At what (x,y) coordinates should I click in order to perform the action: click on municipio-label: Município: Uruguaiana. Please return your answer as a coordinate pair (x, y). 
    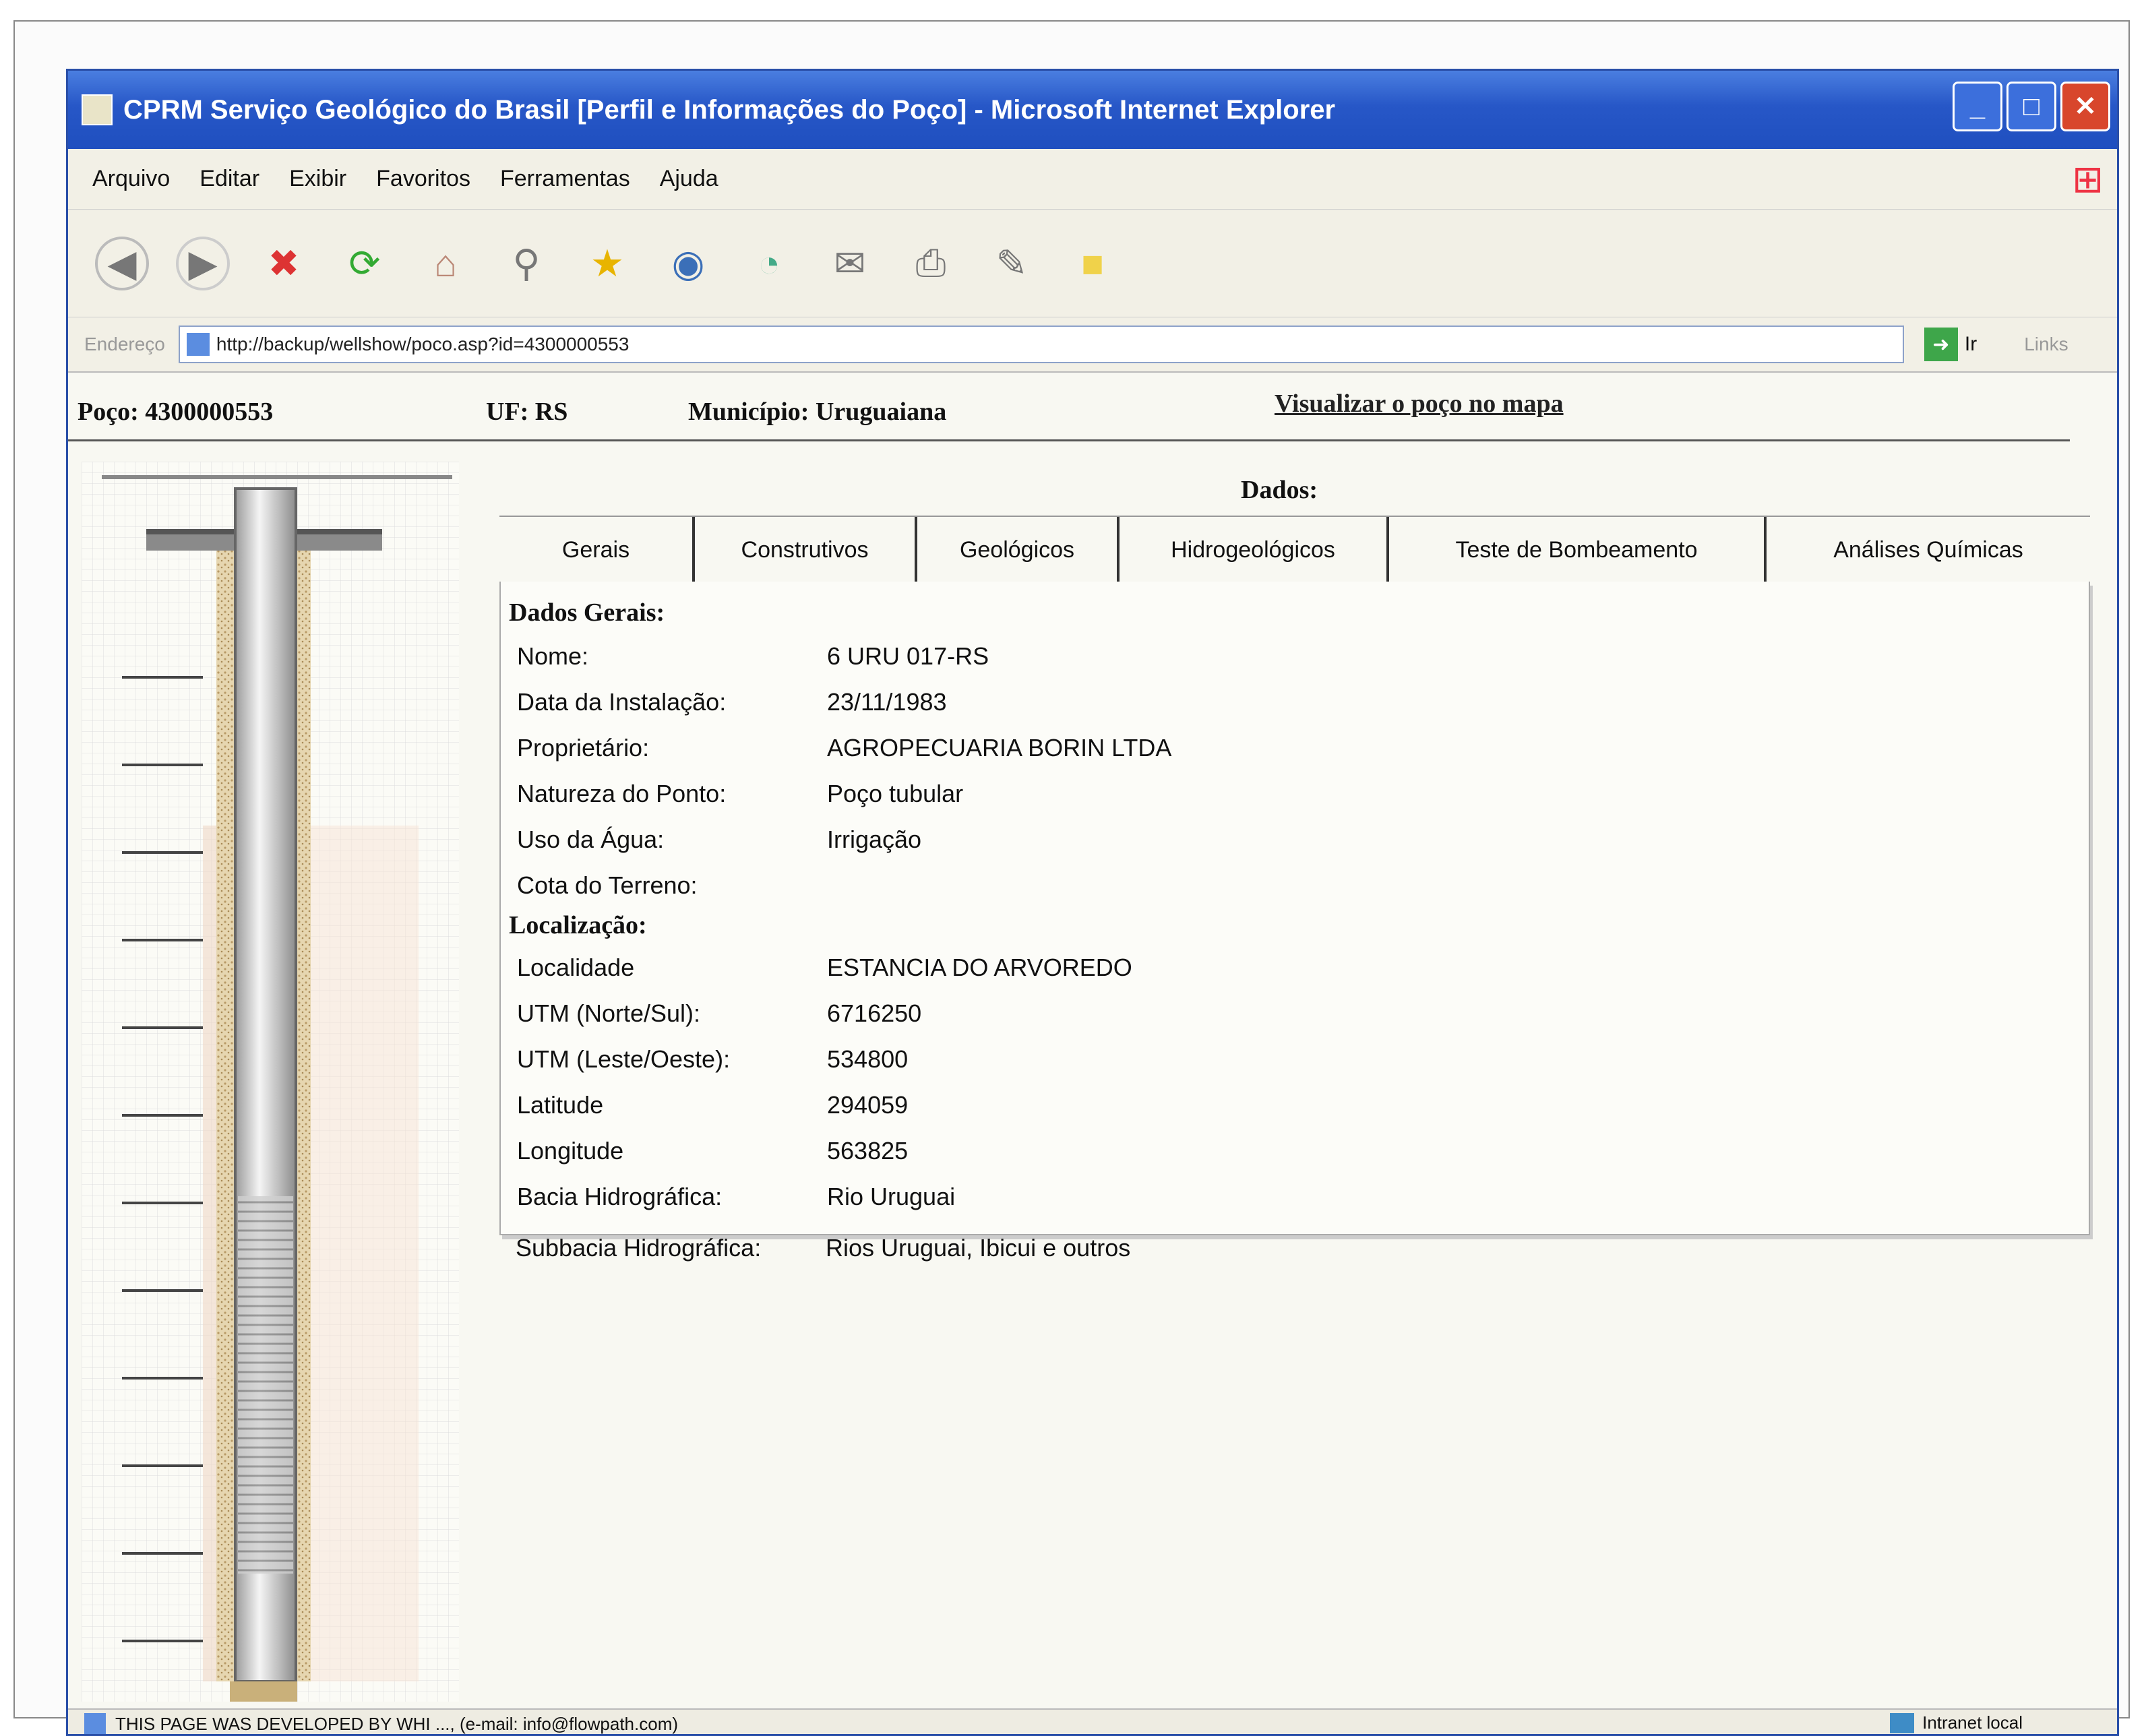
    Looking at the image, I should click on (817, 412).